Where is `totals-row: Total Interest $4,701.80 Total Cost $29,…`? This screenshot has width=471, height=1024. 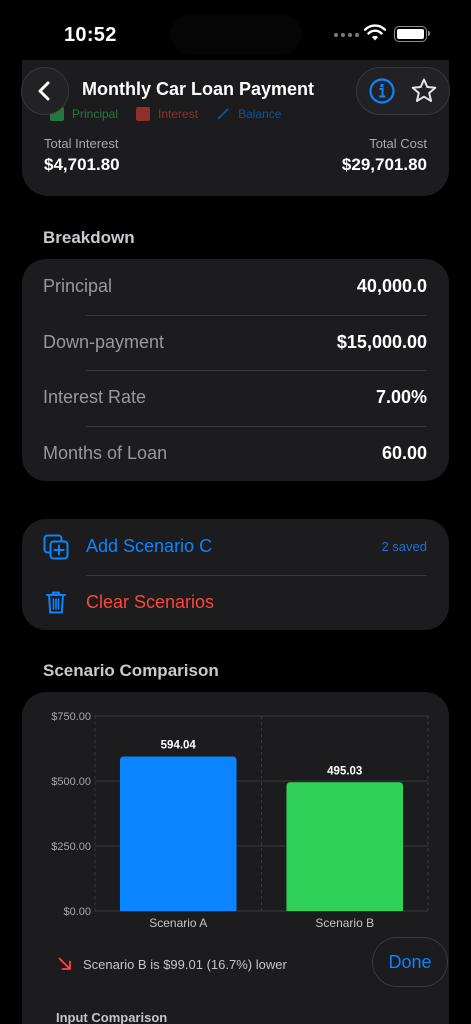
totals-row: Total Interest $4,701.80 Total Cost $29,… is located at coordinates (235, 155).